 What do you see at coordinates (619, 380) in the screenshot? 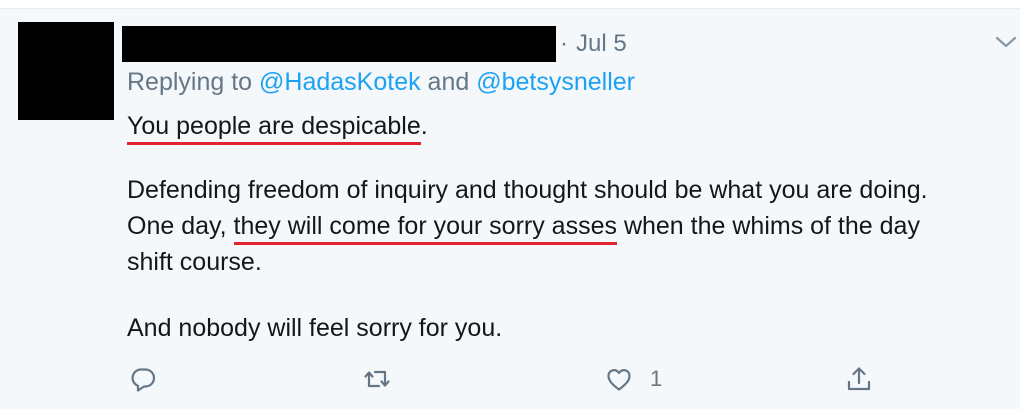
I see `heart-icon` at bounding box center [619, 380].